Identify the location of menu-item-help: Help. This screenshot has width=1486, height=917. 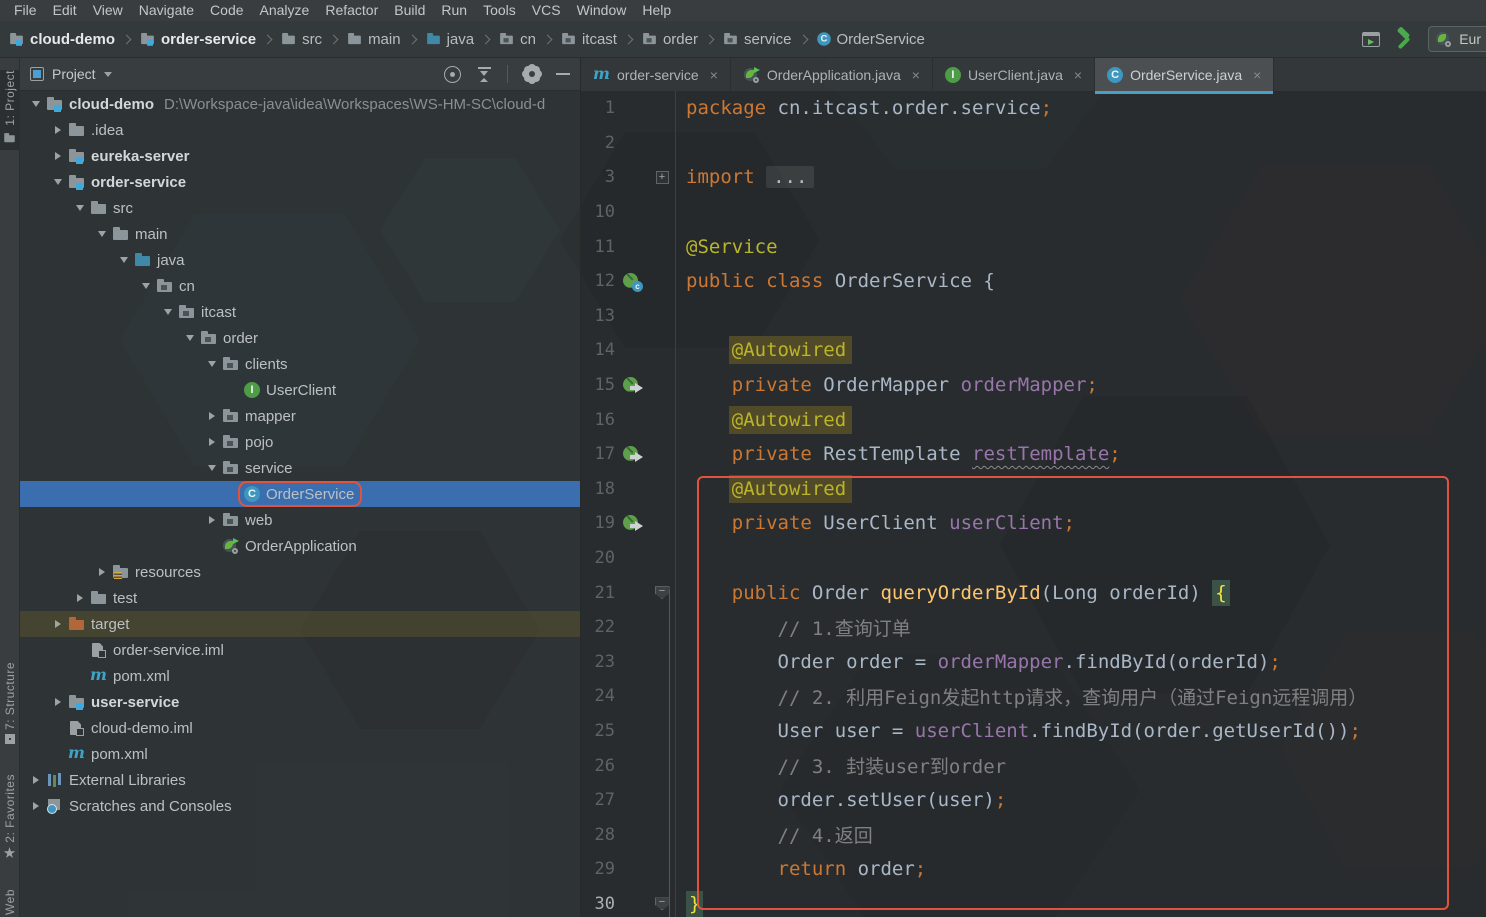
(656, 10).